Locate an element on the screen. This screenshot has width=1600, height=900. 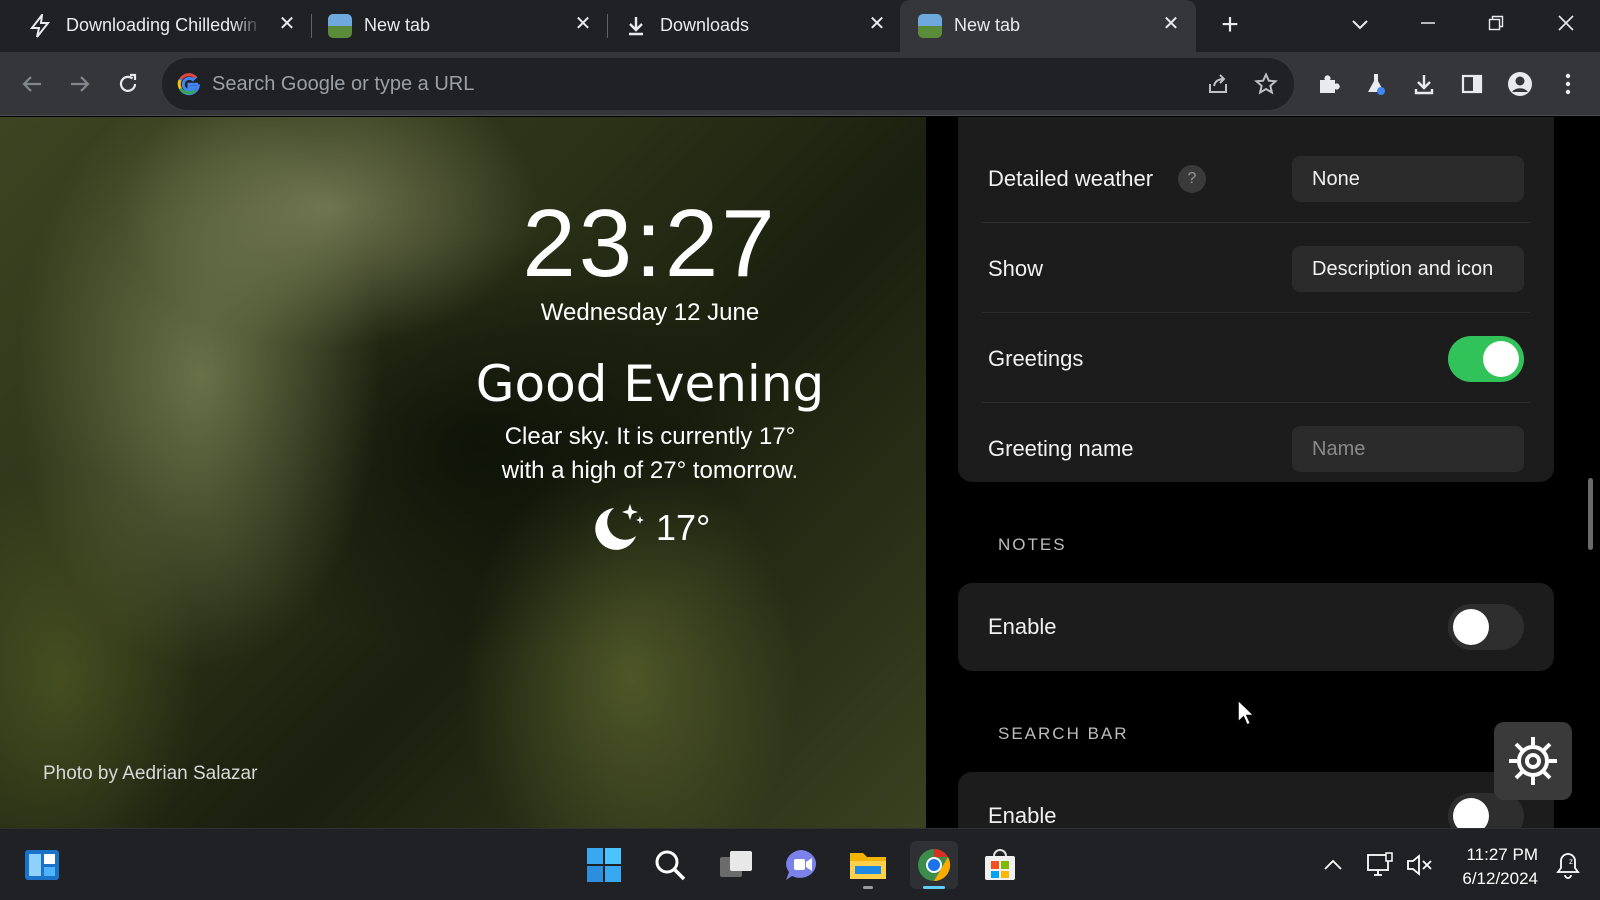
new-tab-button: + is located at coordinates (1230, 25).